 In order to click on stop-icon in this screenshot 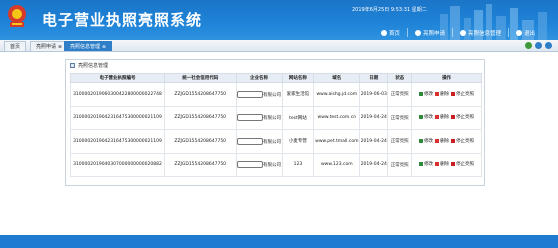, I will do `click(453, 93)`.